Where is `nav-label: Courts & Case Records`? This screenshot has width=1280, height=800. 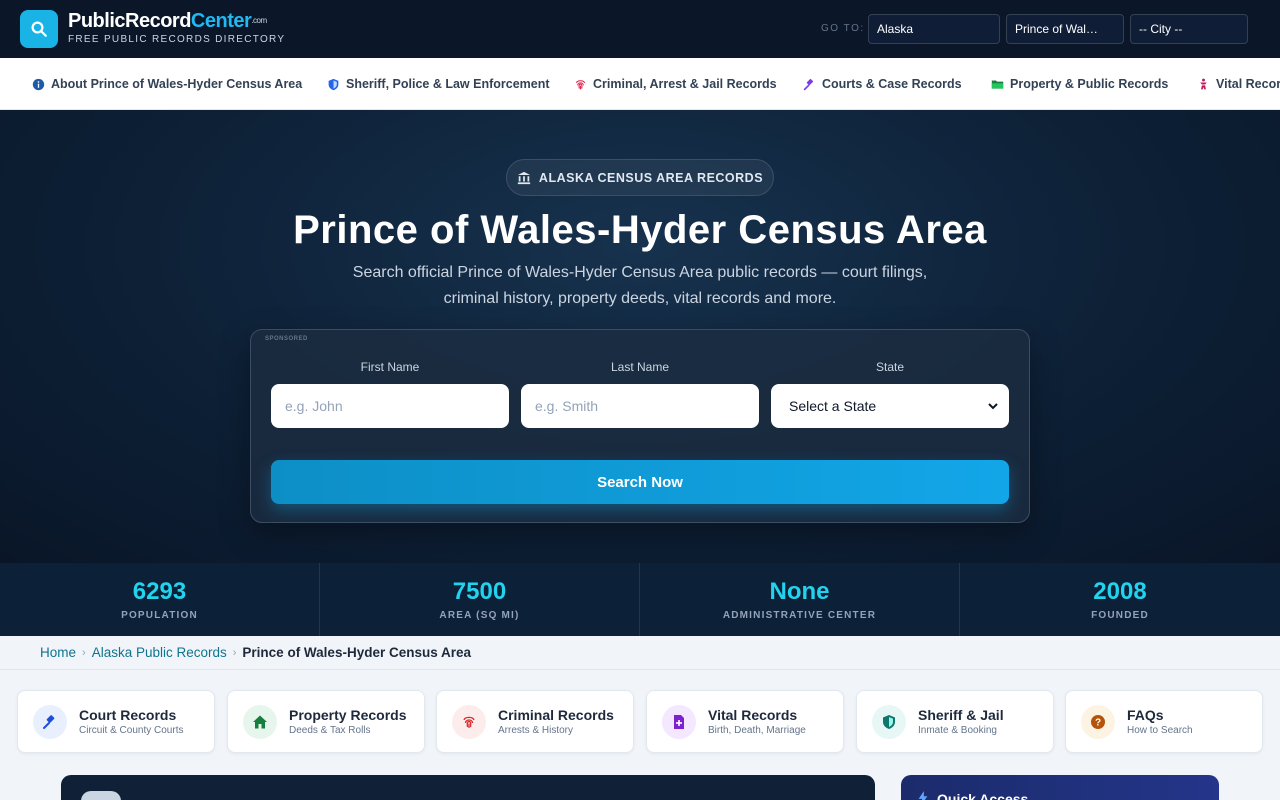
nav-label: Courts & Case Records is located at coordinates (892, 84).